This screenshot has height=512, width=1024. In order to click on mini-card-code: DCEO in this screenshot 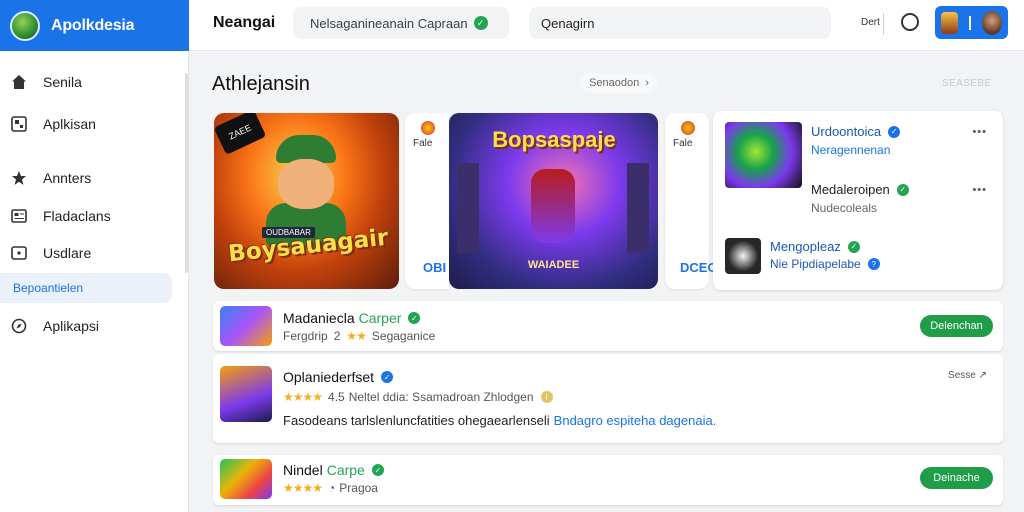, I will do `click(699, 267)`.